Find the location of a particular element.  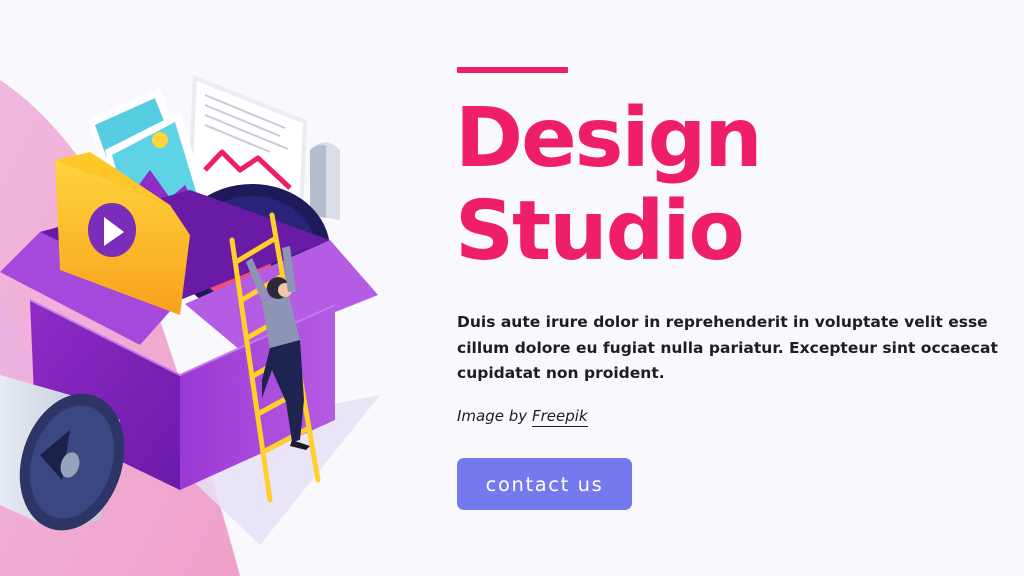

accent-divider is located at coordinates (512, 70).